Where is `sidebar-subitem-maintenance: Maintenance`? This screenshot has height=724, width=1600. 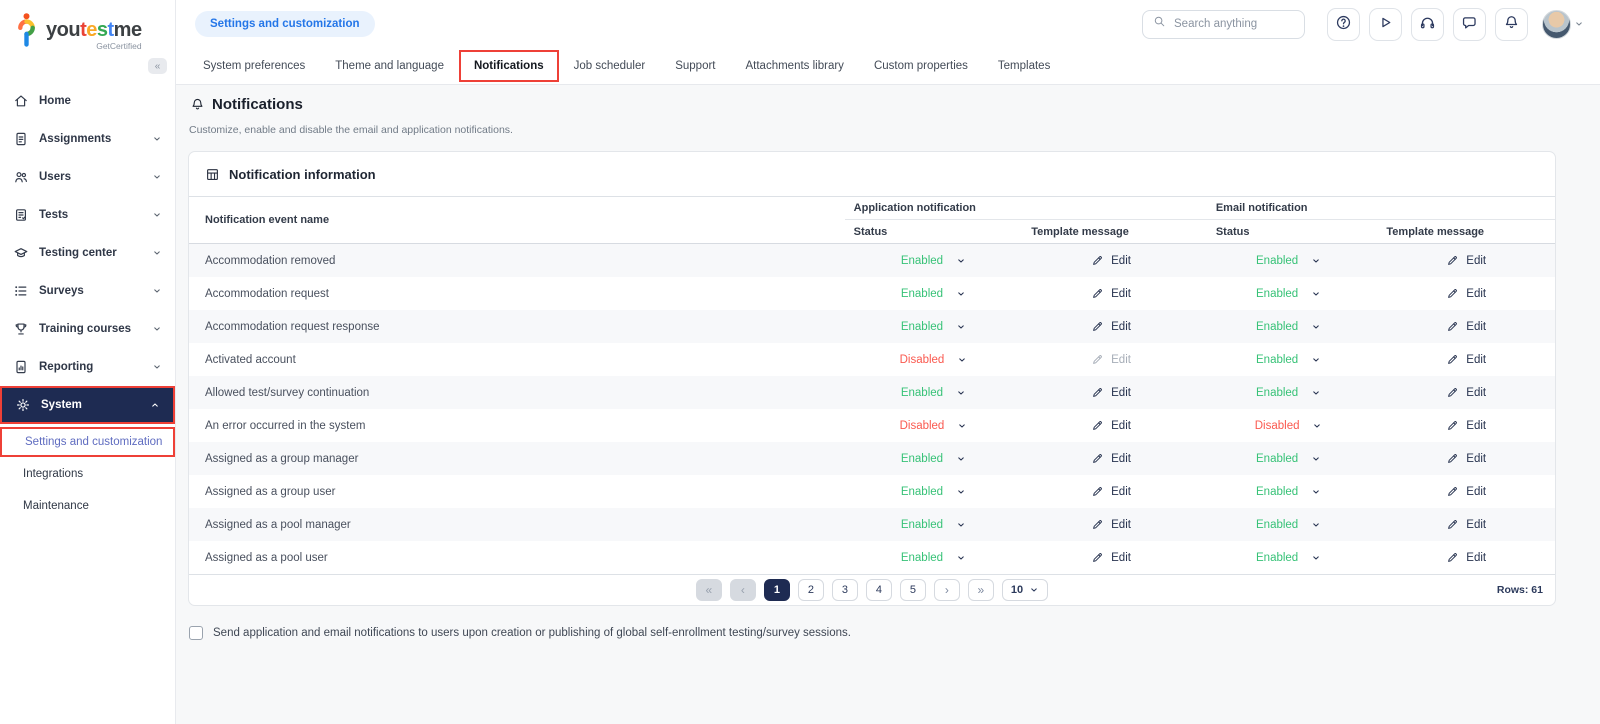 sidebar-subitem-maintenance: Maintenance is located at coordinates (87, 506).